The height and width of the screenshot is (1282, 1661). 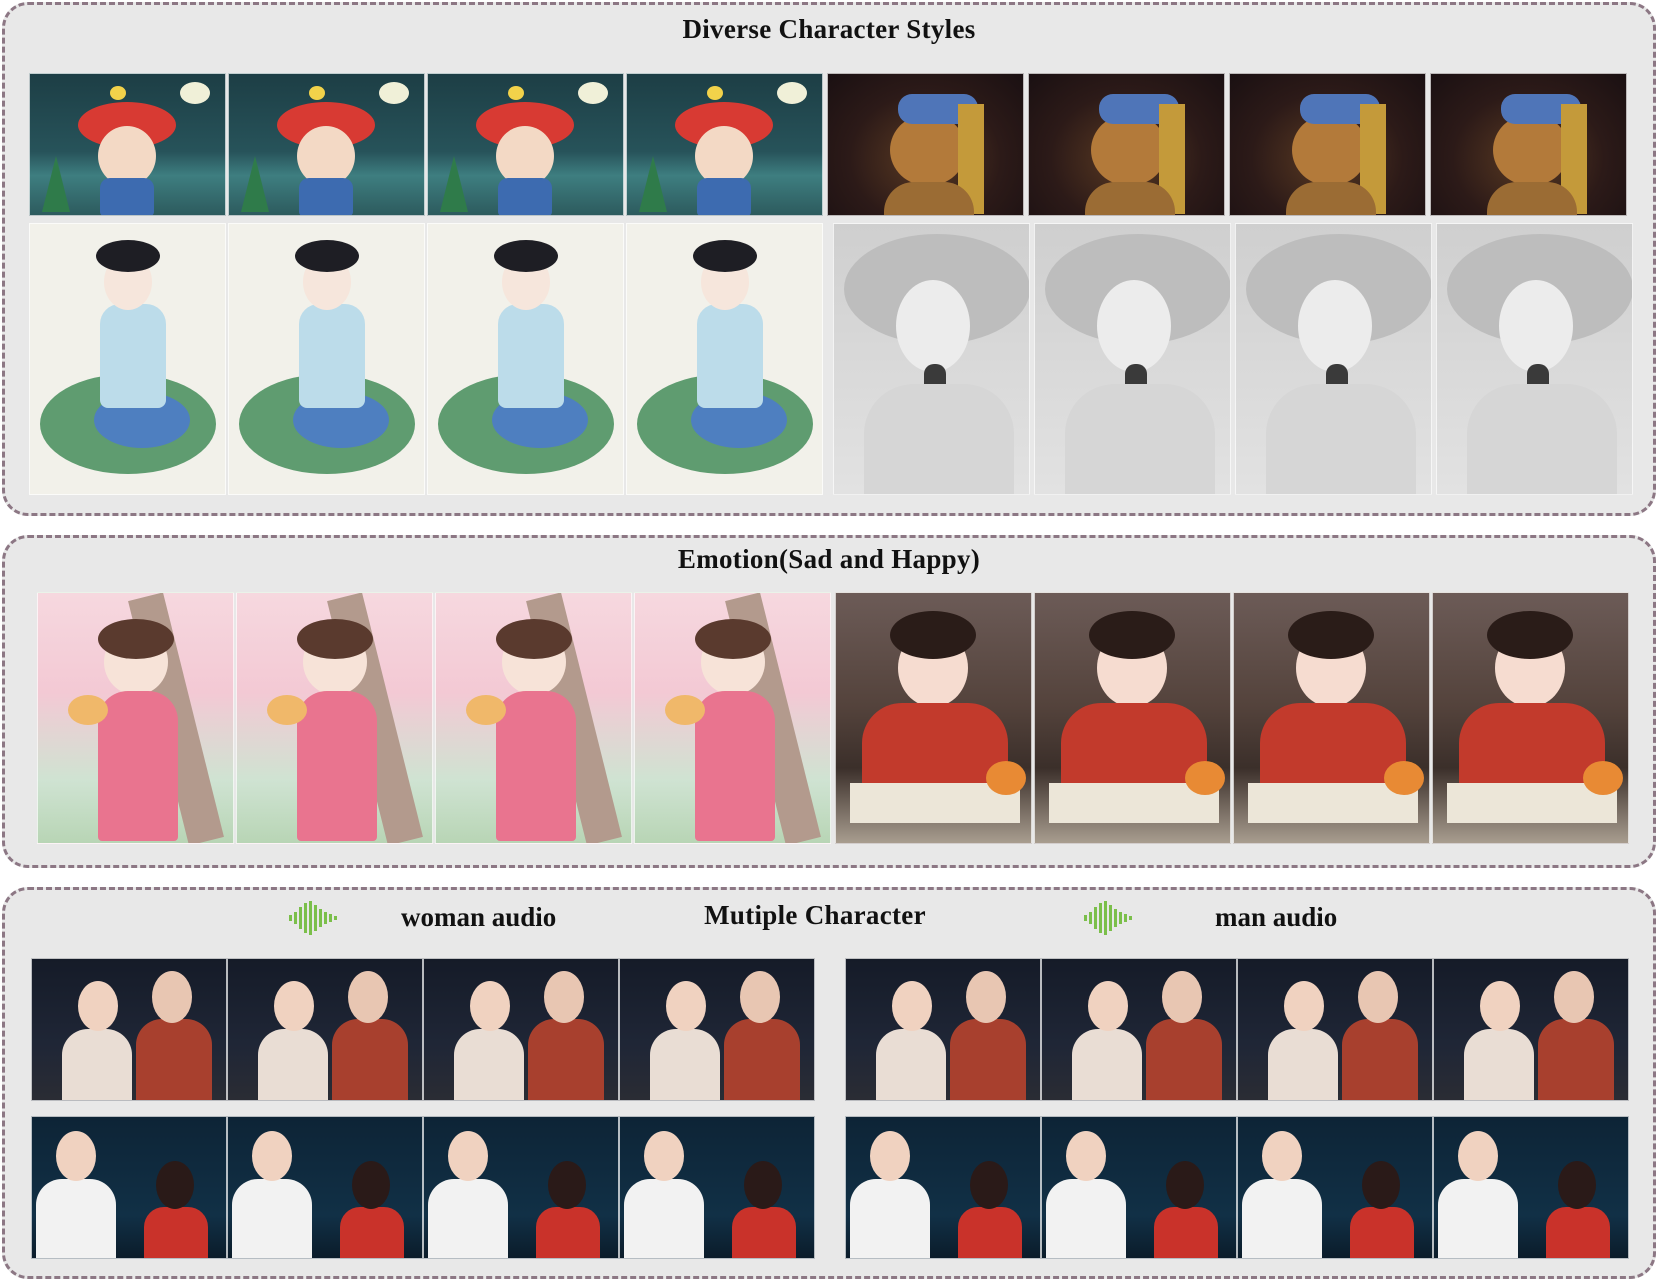 I want to click on panel-title: Diverse Character Styles, so click(x=829, y=29).